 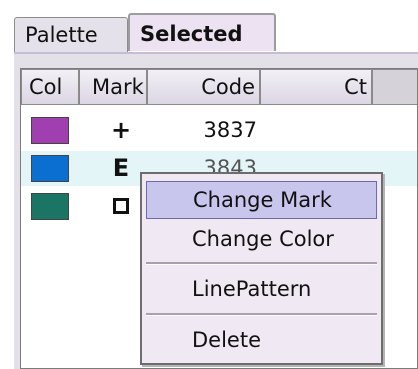 What do you see at coordinates (261, 289) in the screenshot?
I see `menu-item-line-pattern: LinePattern` at bounding box center [261, 289].